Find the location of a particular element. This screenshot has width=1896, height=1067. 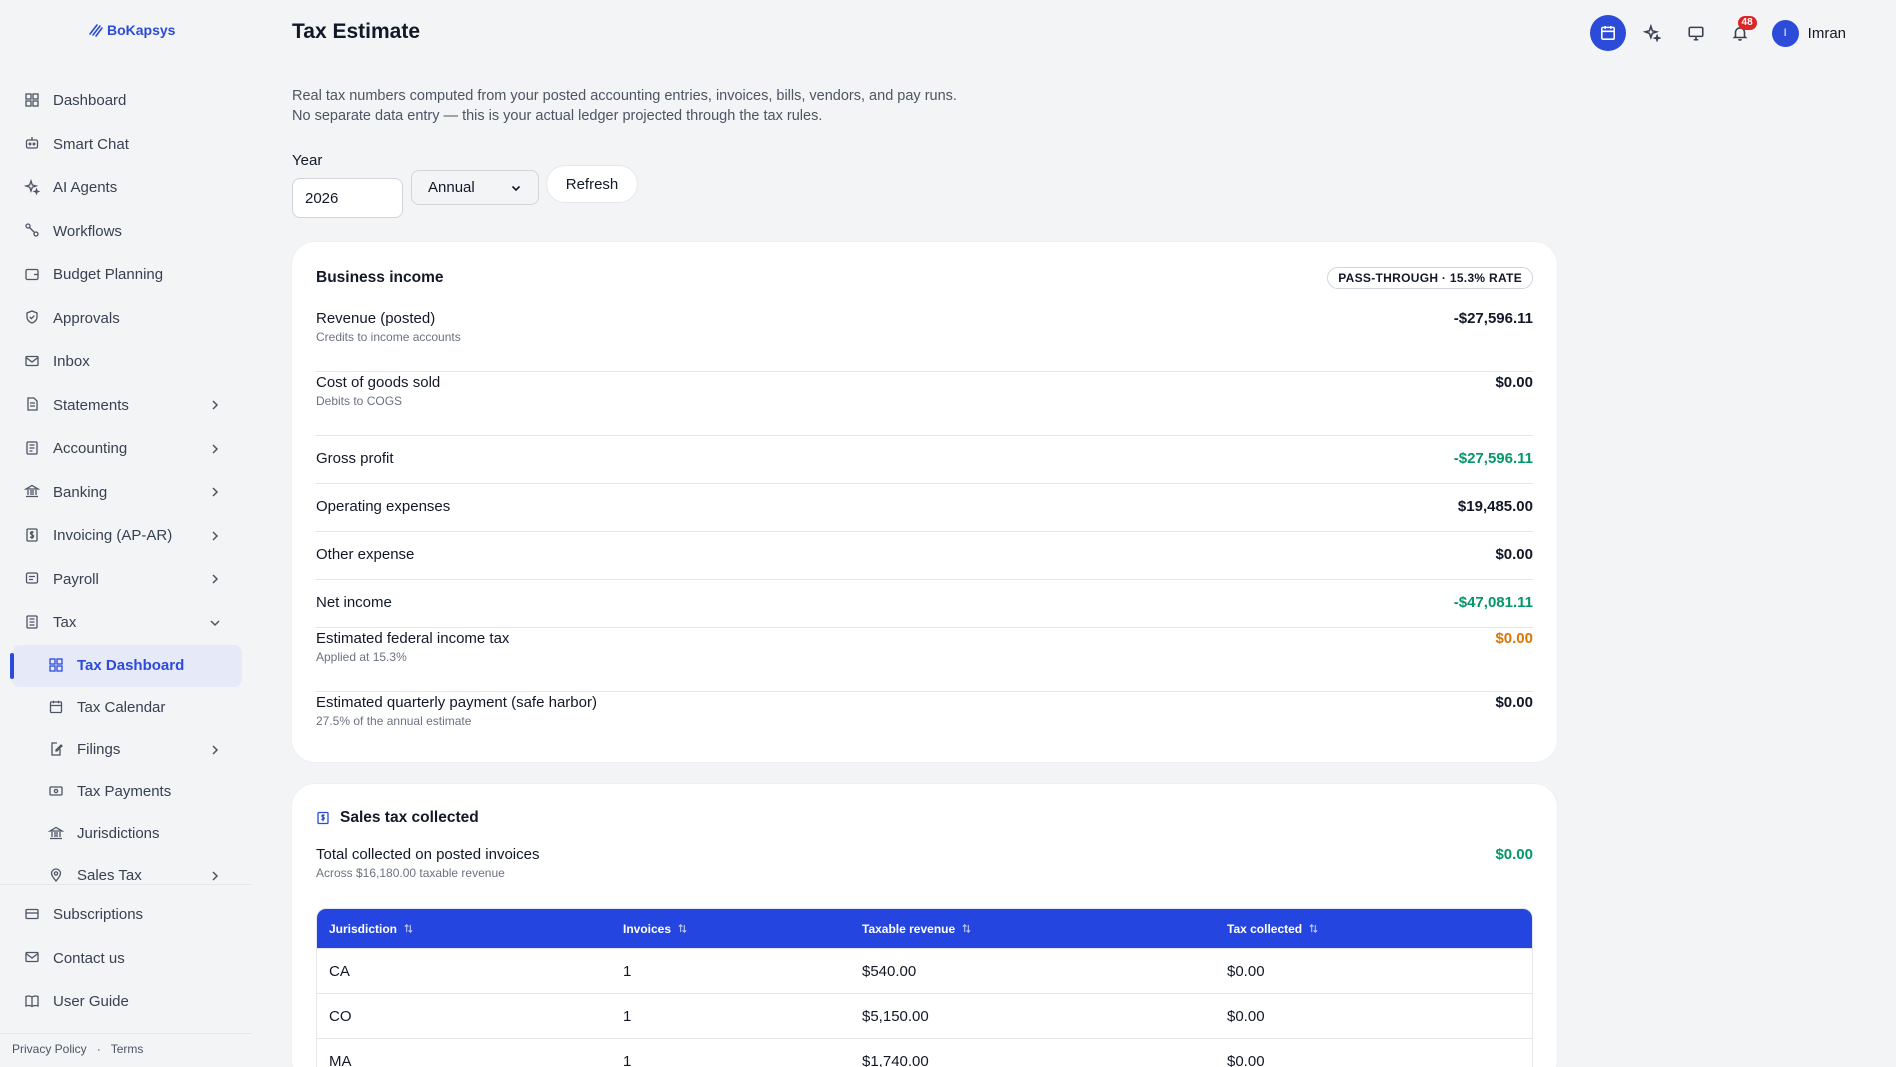

calendar-icon is located at coordinates (57, 708).